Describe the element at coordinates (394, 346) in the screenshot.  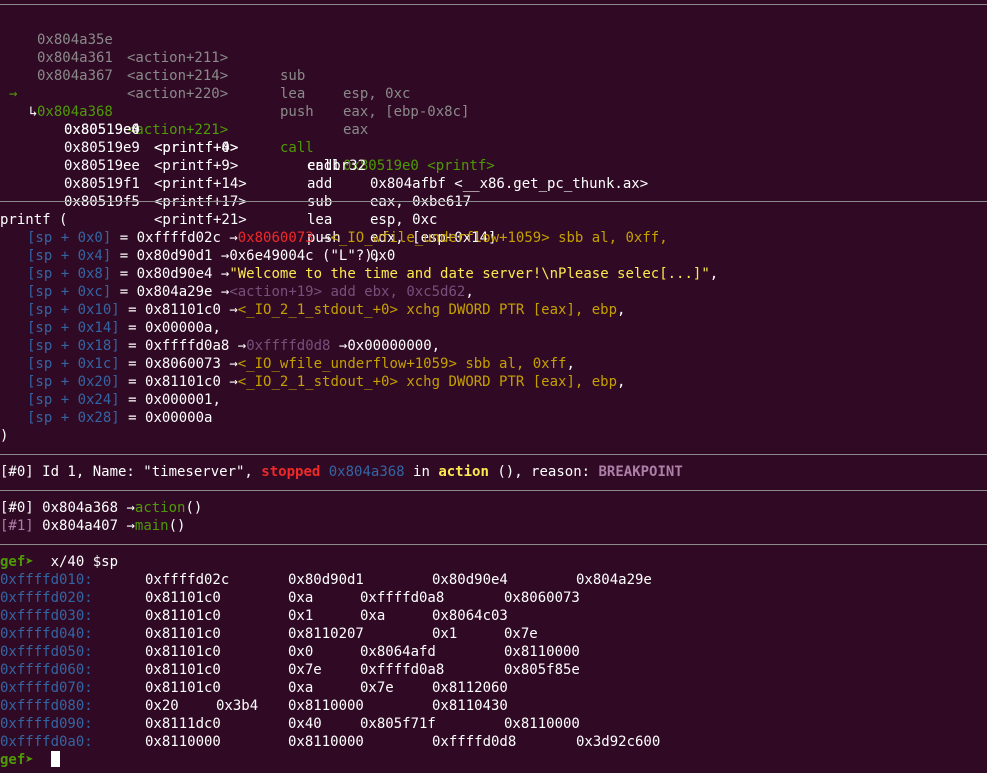
I see `arg-pointer-target: 0x00000000,` at that location.